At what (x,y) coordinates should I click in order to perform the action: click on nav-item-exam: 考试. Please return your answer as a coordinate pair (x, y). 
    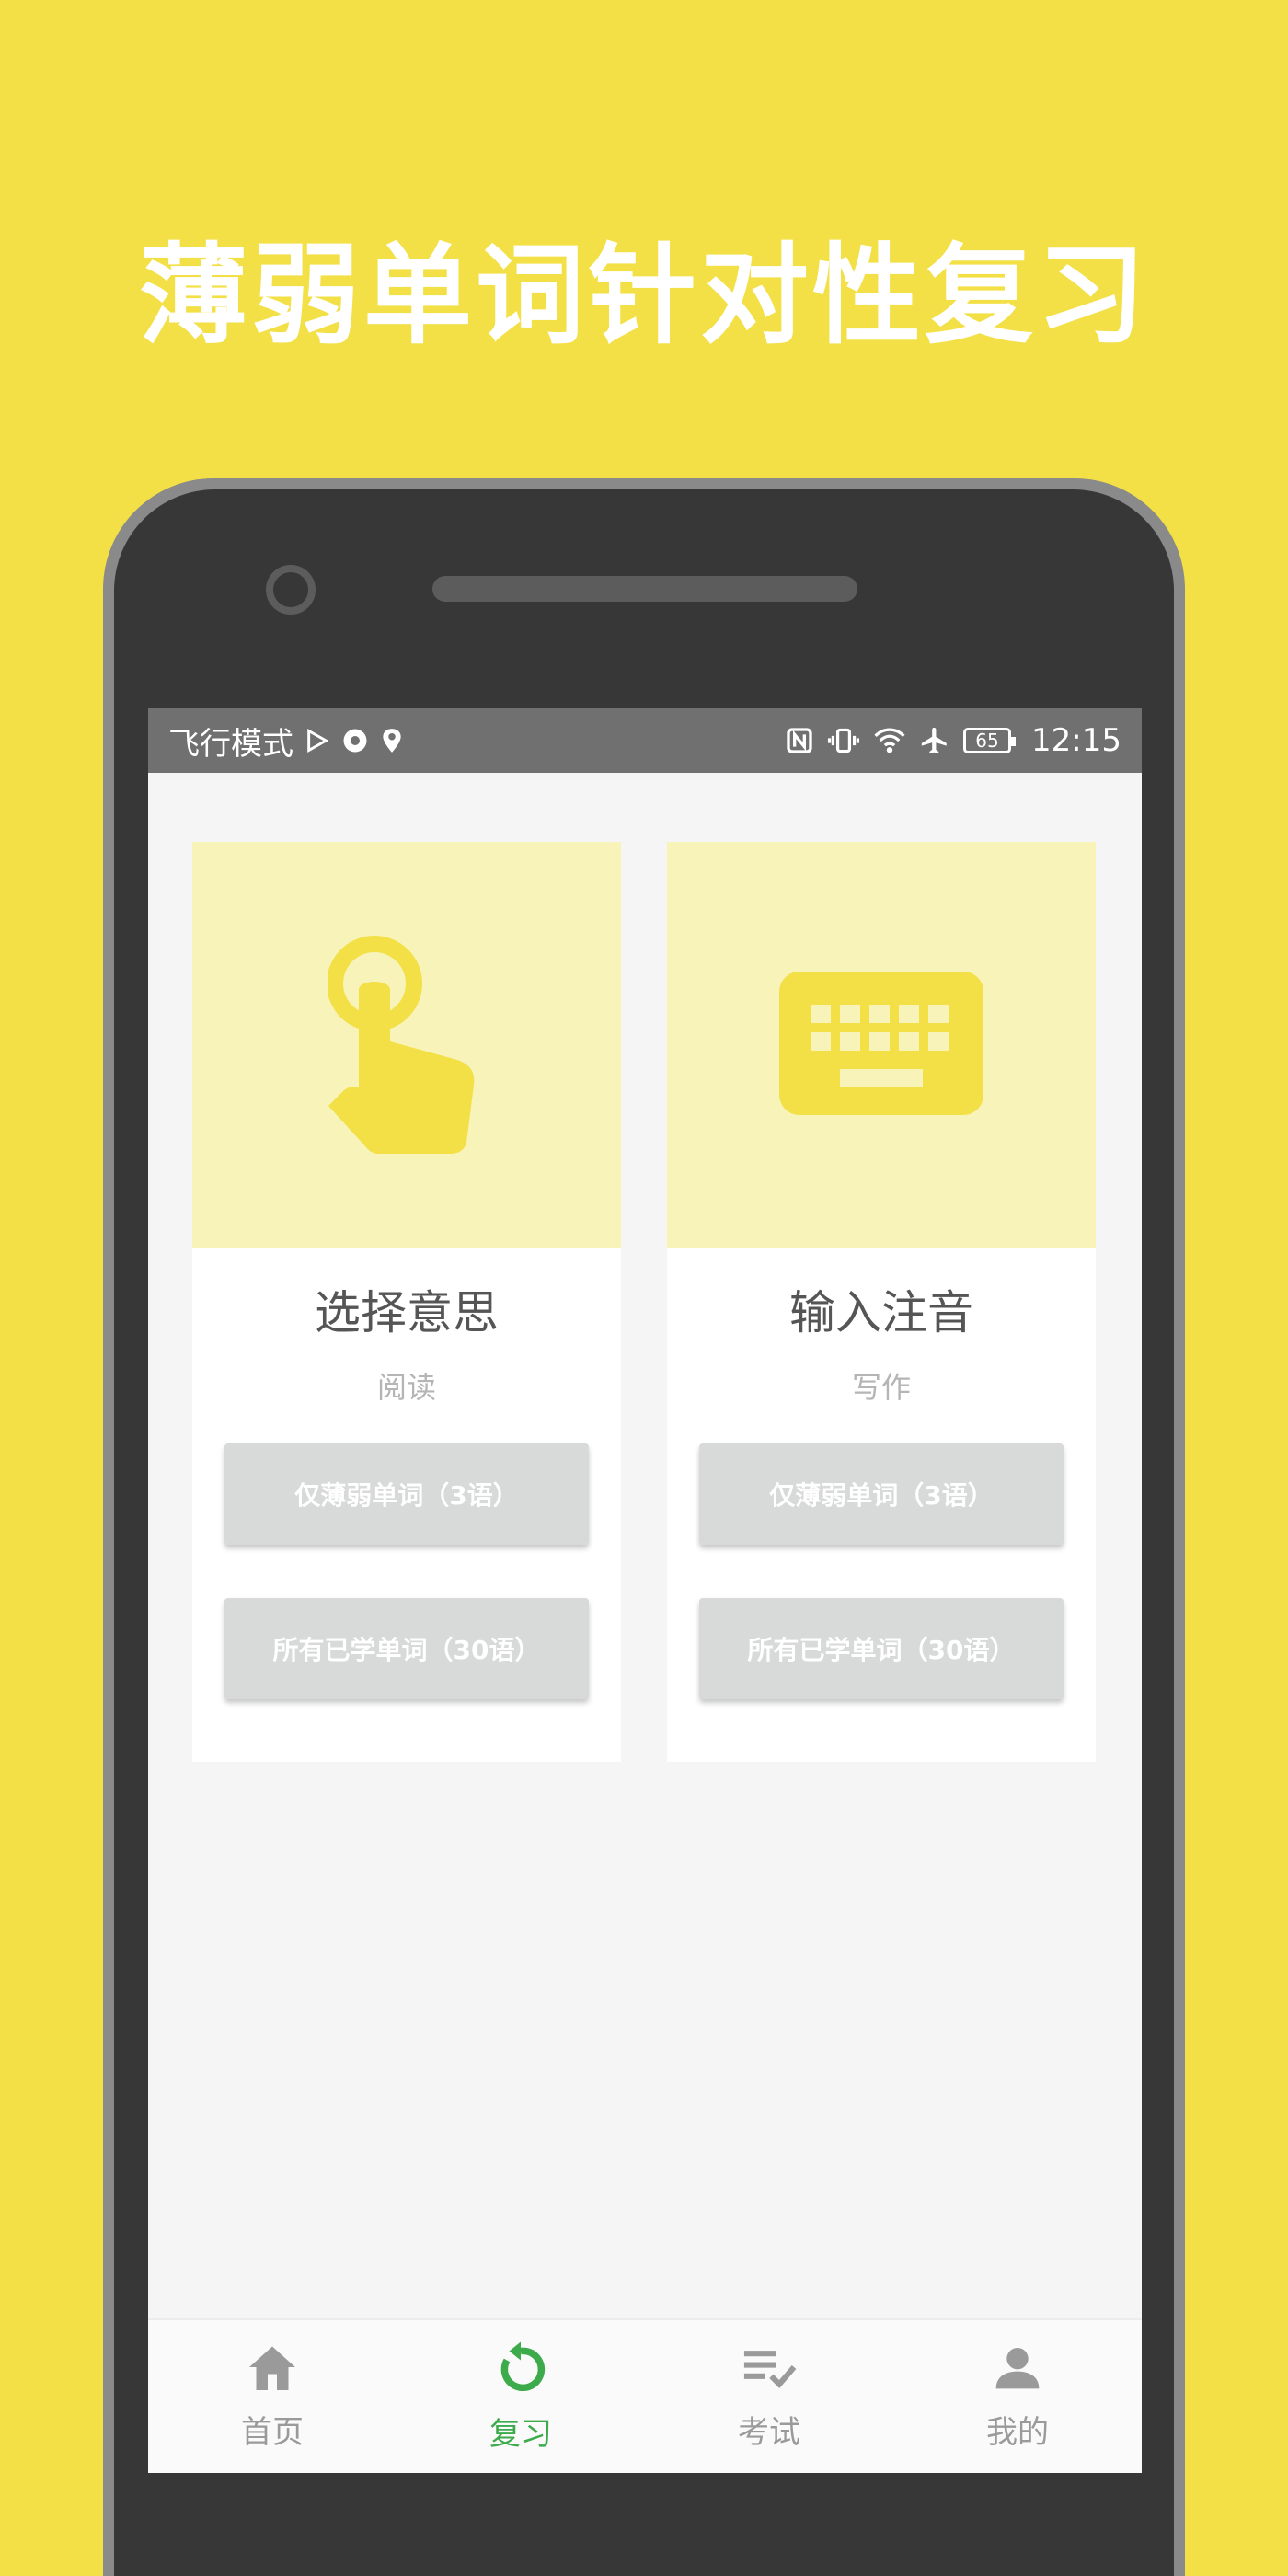
    Looking at the image, I should click on (769, 2396).